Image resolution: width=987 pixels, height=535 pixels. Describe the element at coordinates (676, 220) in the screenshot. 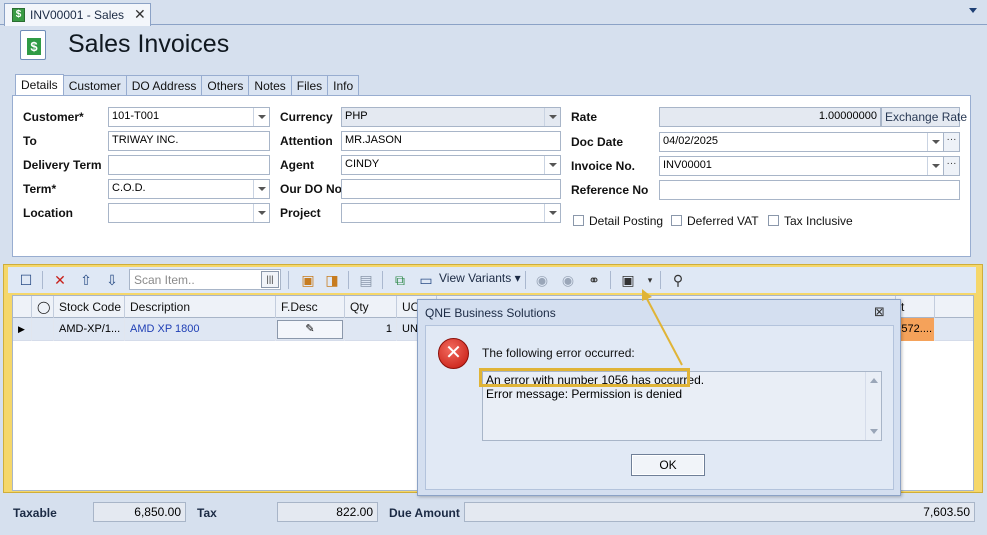

I see `deferred-vat-checkbox` at that location.